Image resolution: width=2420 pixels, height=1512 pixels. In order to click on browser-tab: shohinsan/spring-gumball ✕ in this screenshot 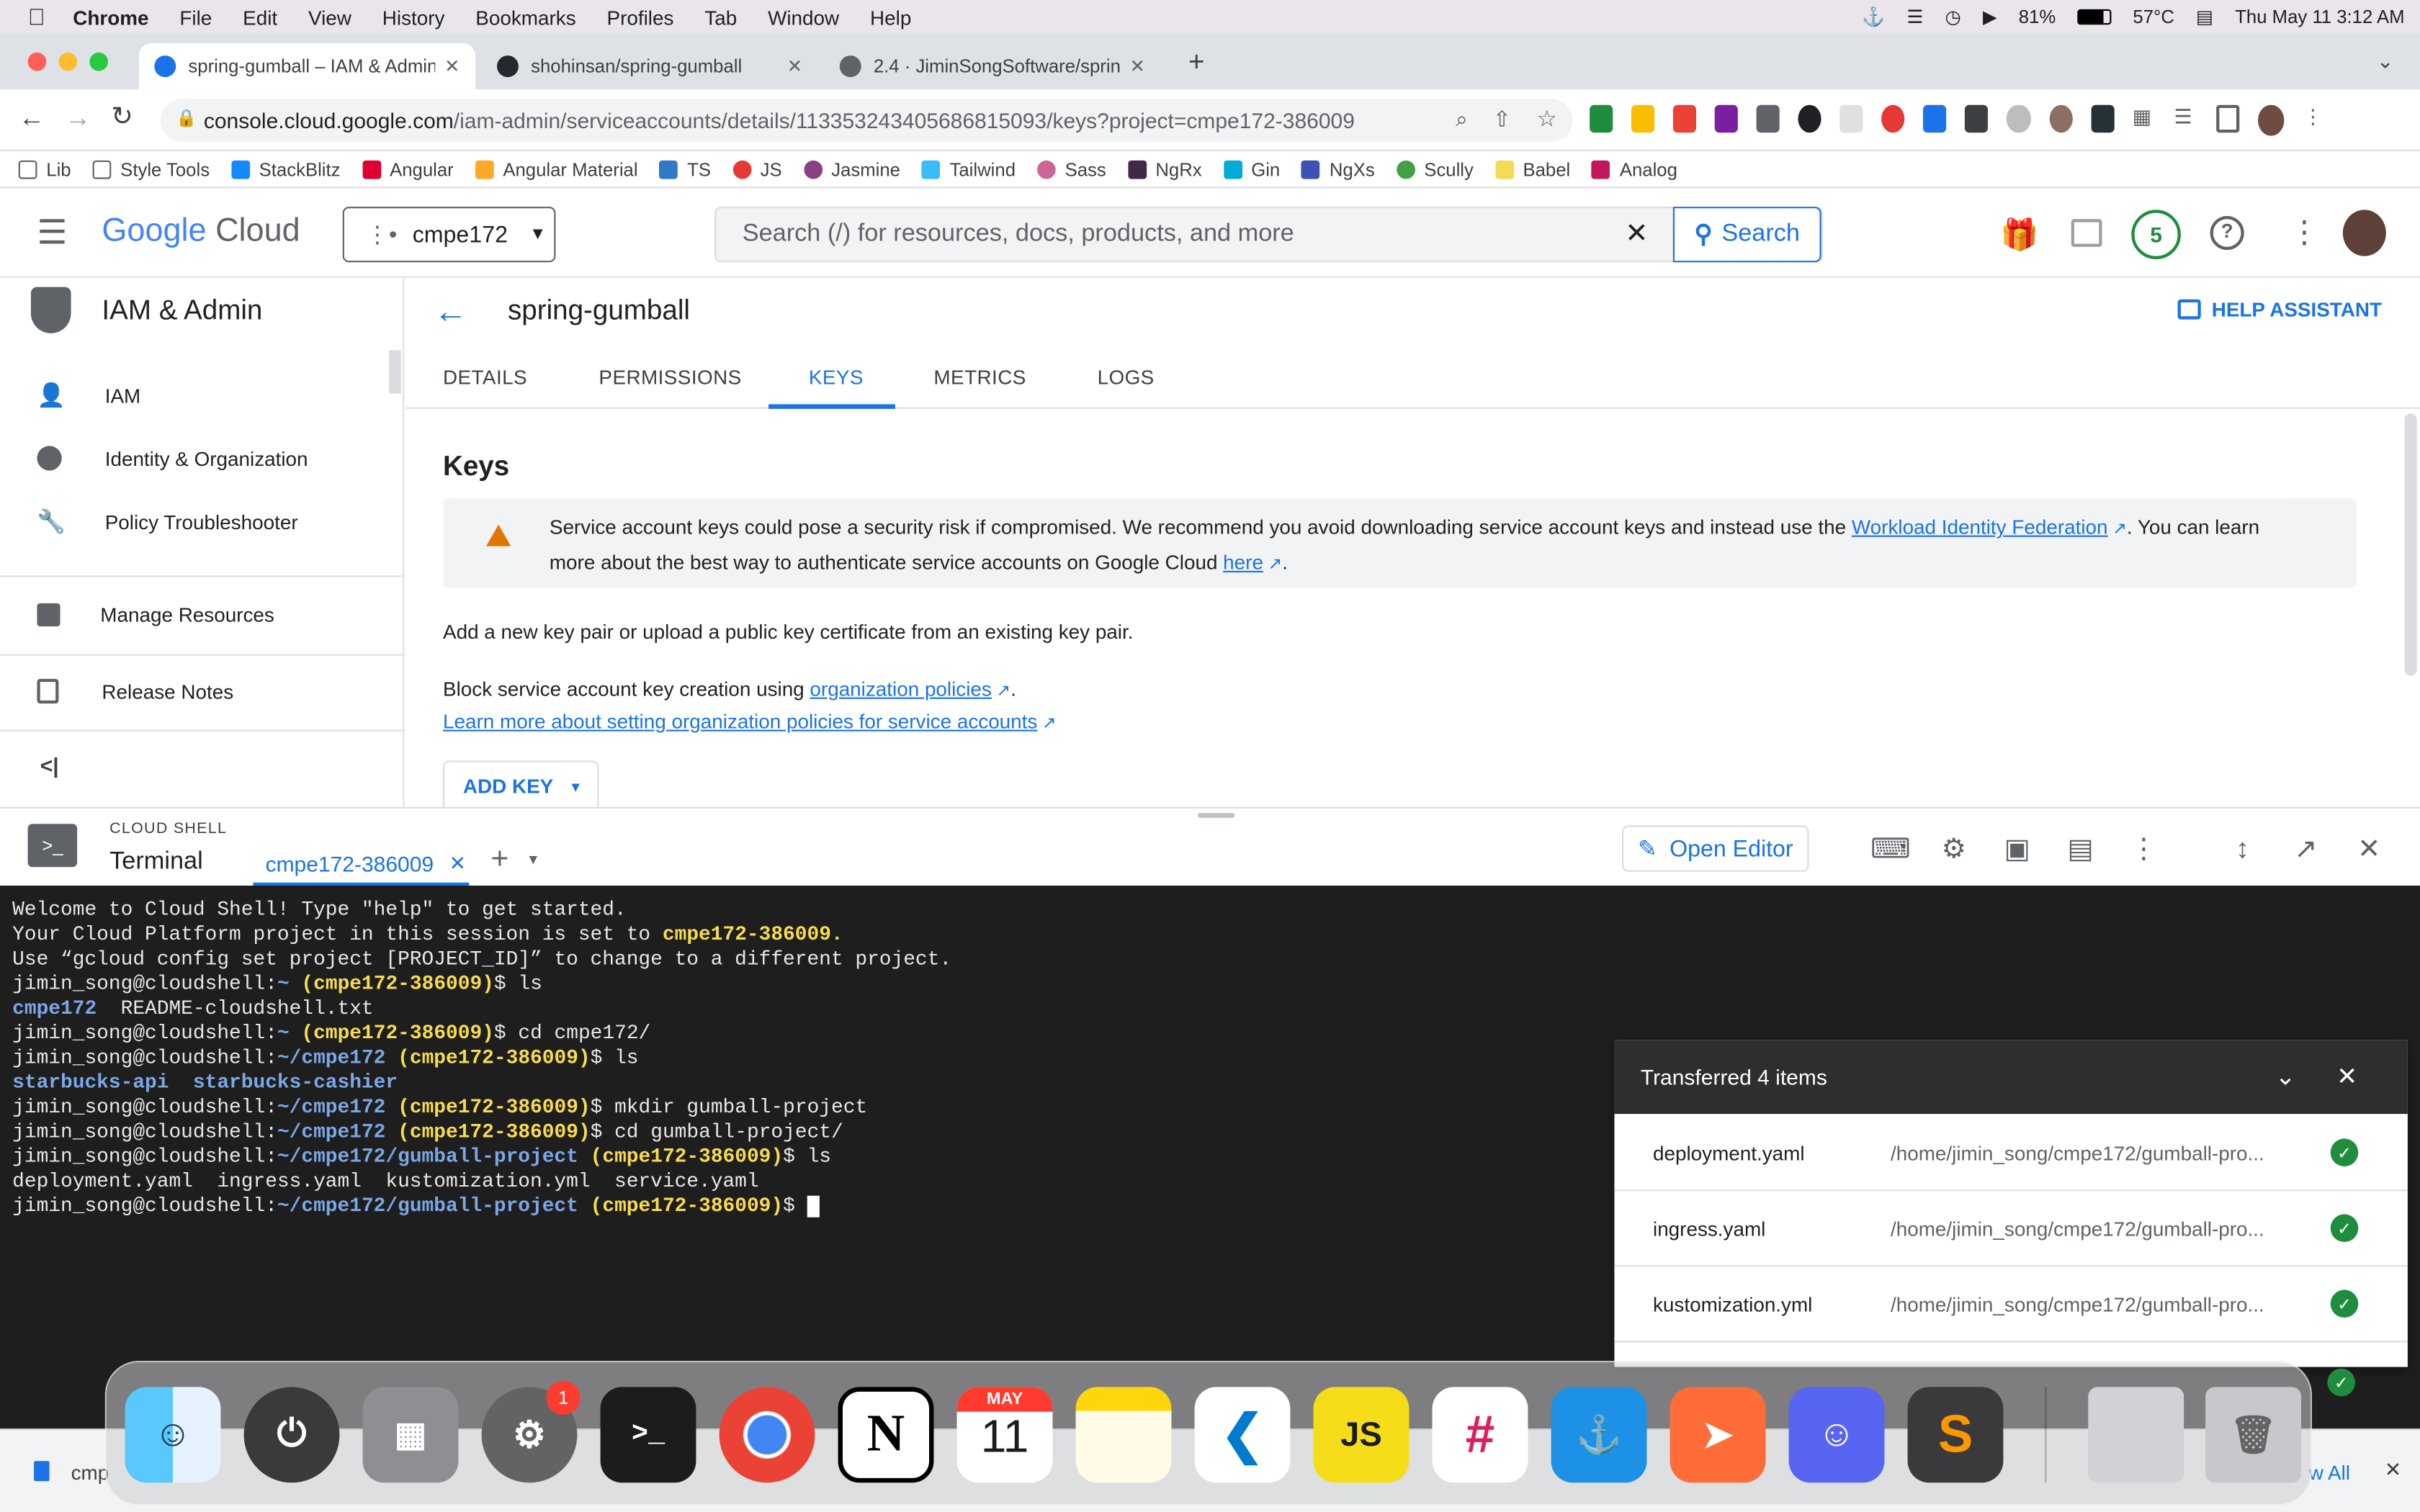, I will do `click(650, 66)`.